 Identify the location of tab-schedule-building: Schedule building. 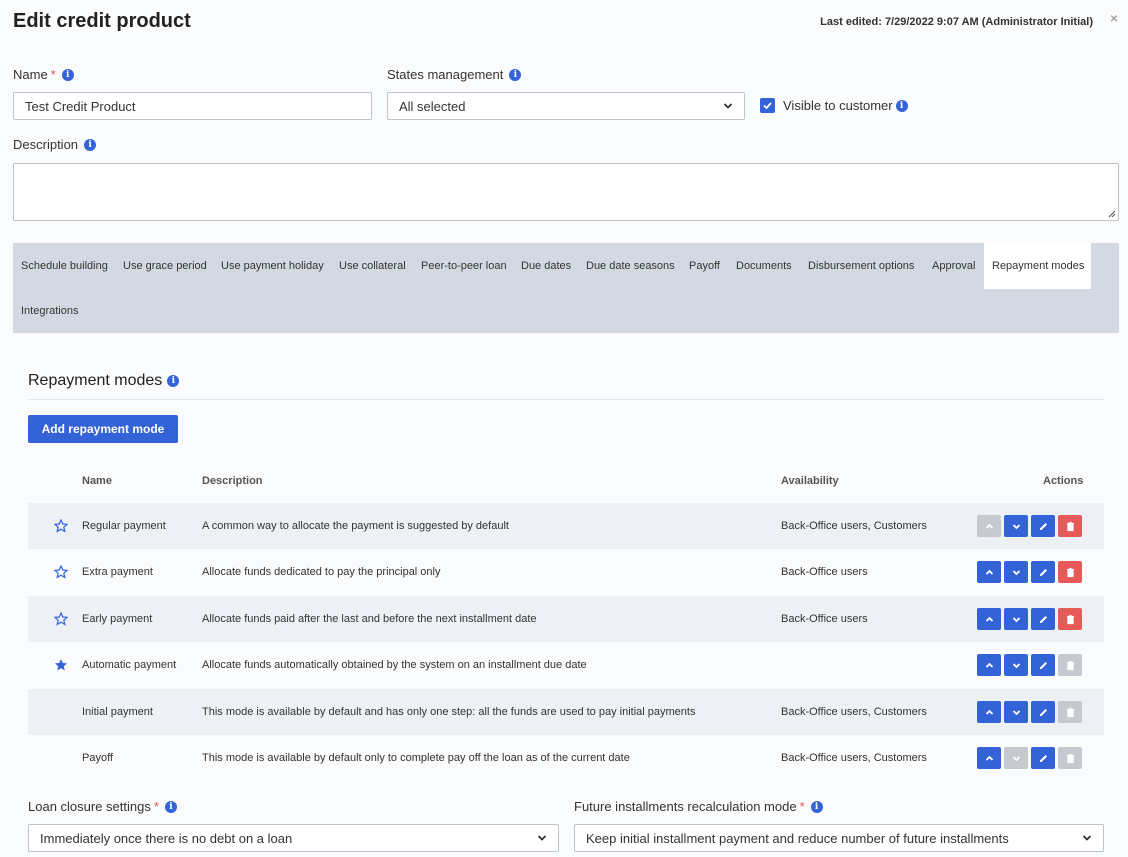
(64, 266).